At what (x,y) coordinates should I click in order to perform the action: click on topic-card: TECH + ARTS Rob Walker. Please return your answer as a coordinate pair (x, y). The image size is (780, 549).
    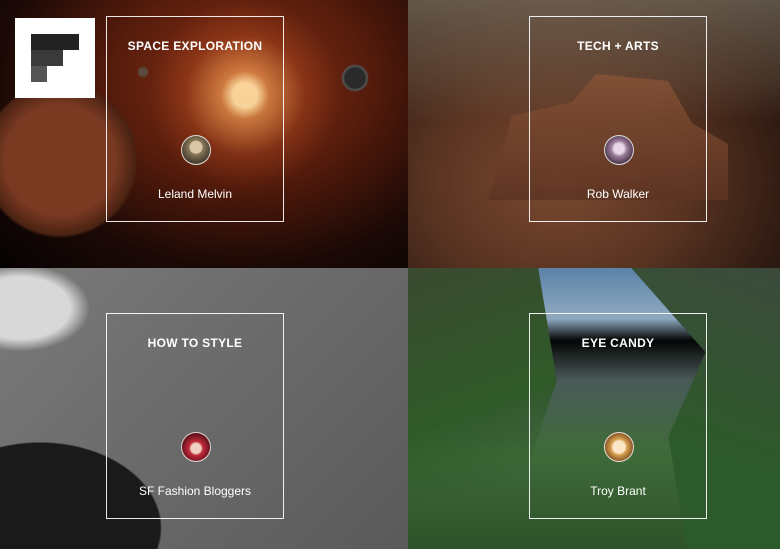
    Looking at the image, I should click on (618, 119).